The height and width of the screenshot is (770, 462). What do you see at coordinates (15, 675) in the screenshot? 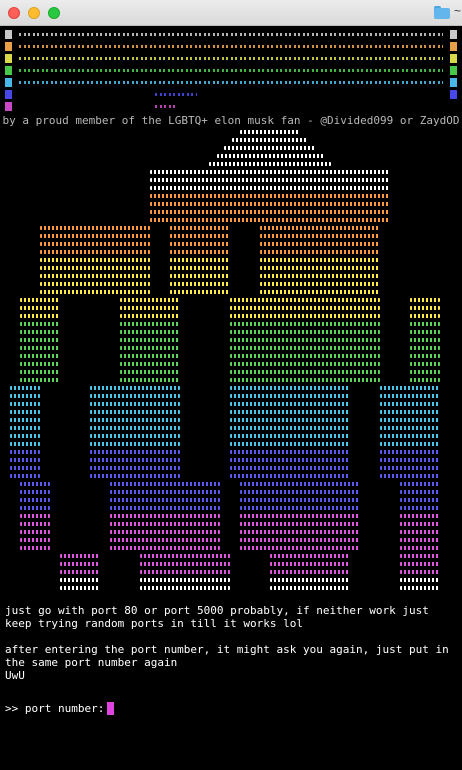
I see `uwu-line: UwU` at bounding box center [15, 675].